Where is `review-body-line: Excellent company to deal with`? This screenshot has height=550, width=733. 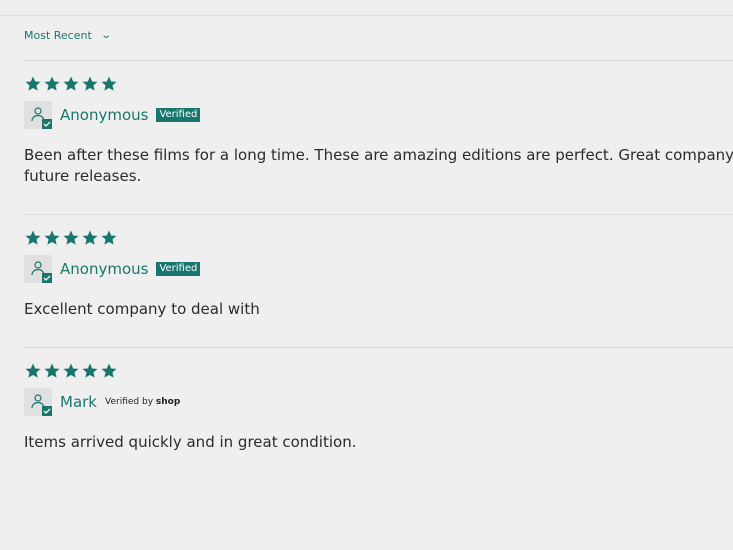 review-body-line: Excellent company to deal with is located at coordinates (142, 309).